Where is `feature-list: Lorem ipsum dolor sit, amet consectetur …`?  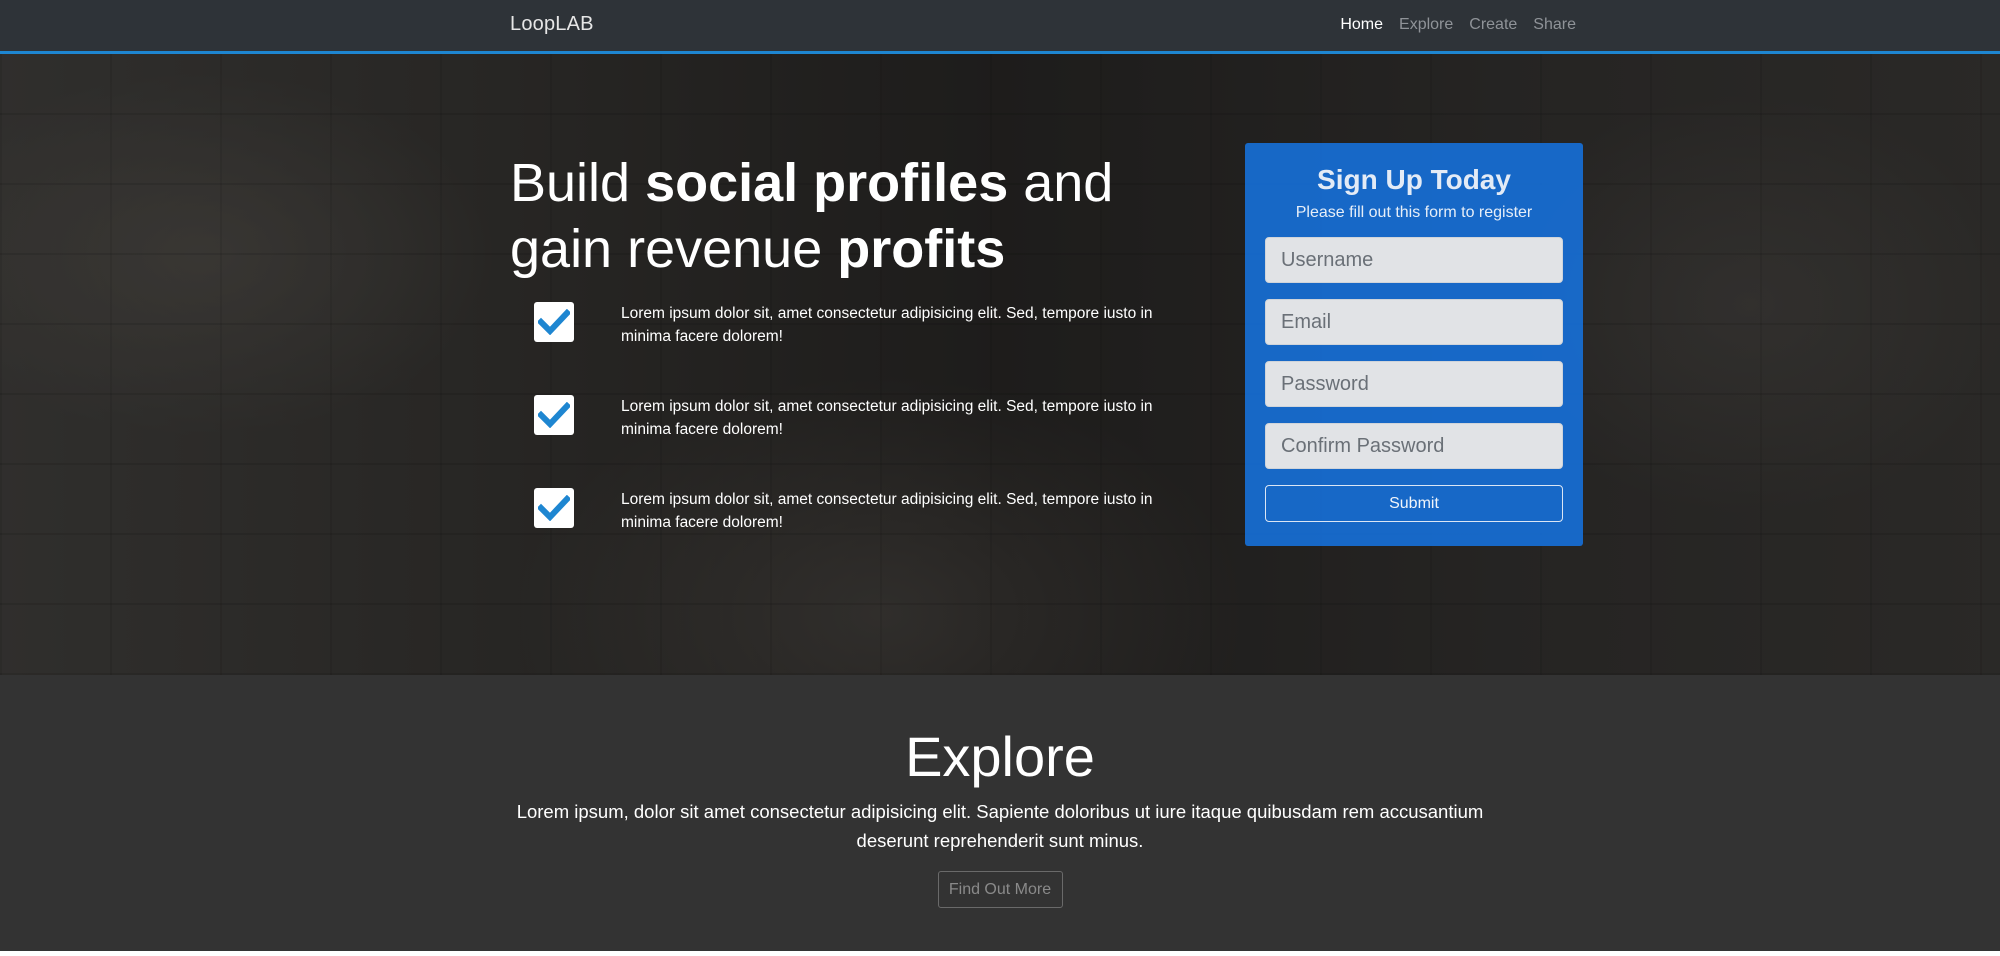 feature-list: Lorem ipsum dolor sit, amet consectetur … is located at coordinates (864, 441).